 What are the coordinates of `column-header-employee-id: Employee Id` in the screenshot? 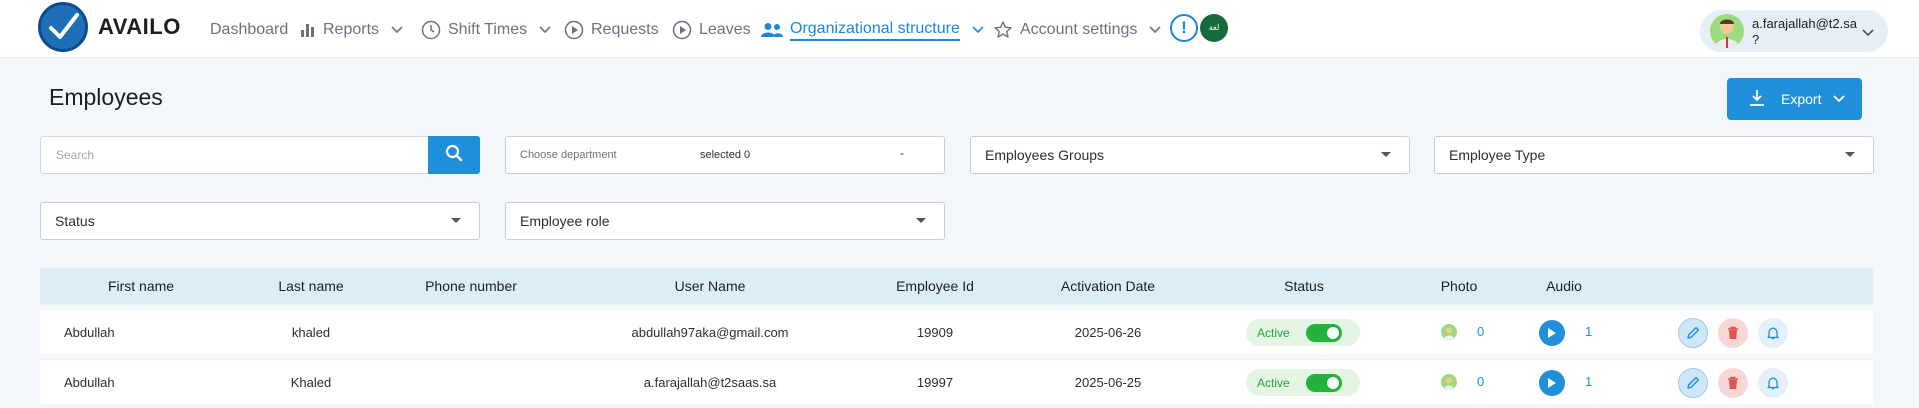 It's located at (935, 286).